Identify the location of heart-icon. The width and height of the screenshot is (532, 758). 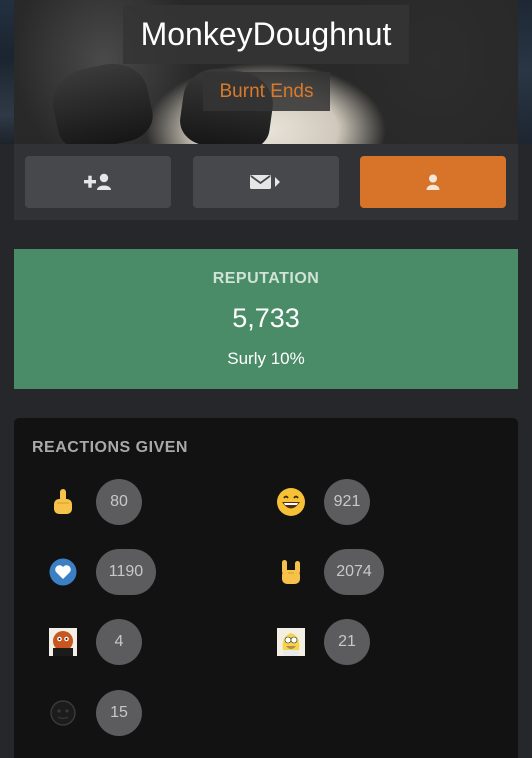
(63, 572).